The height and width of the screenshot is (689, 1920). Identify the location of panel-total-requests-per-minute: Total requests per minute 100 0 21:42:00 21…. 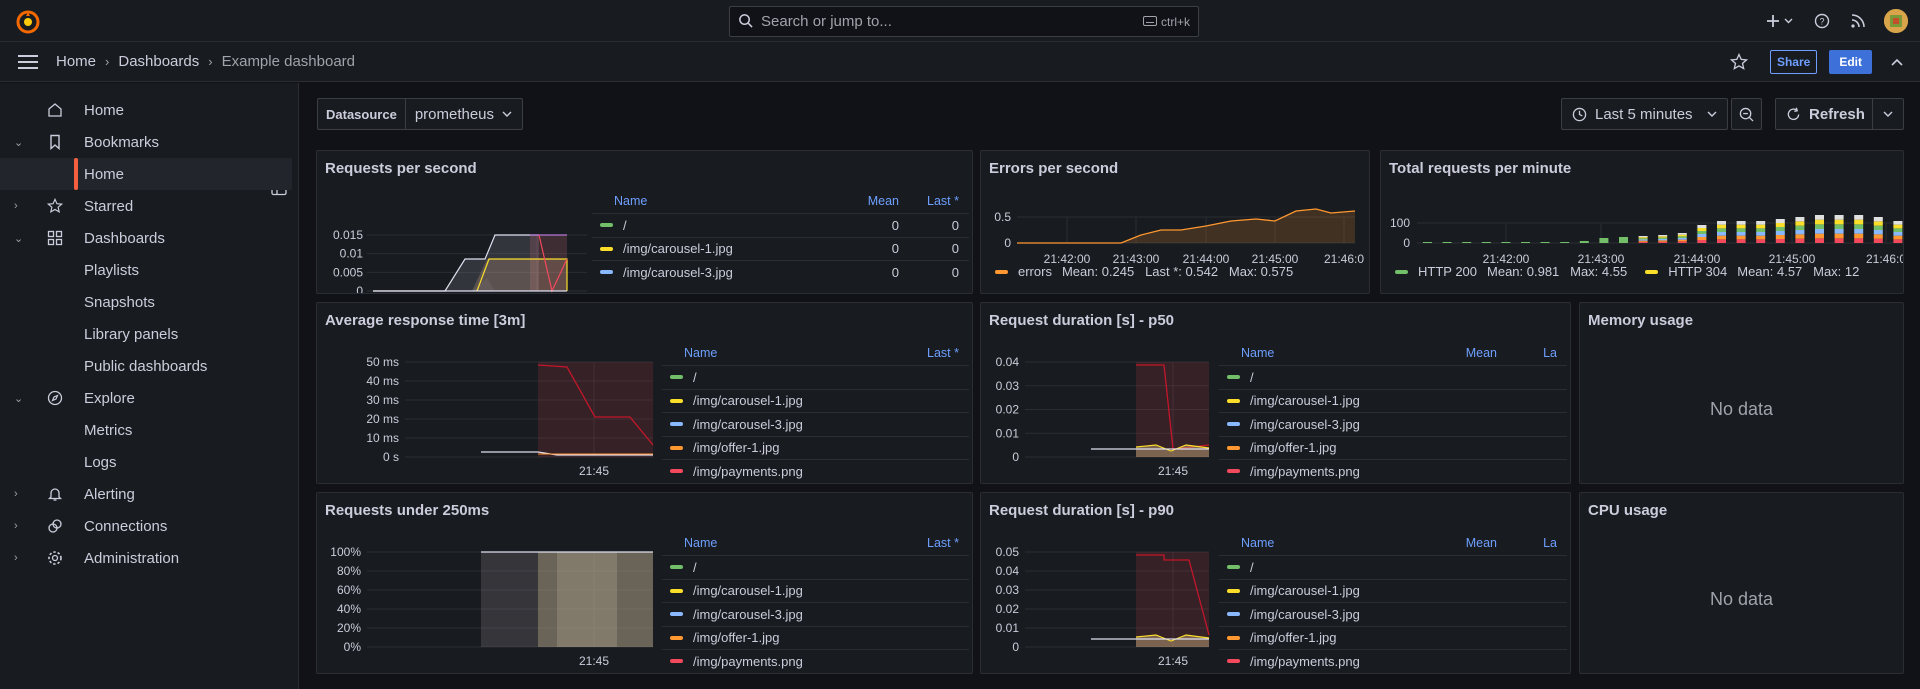
(1642, 222).